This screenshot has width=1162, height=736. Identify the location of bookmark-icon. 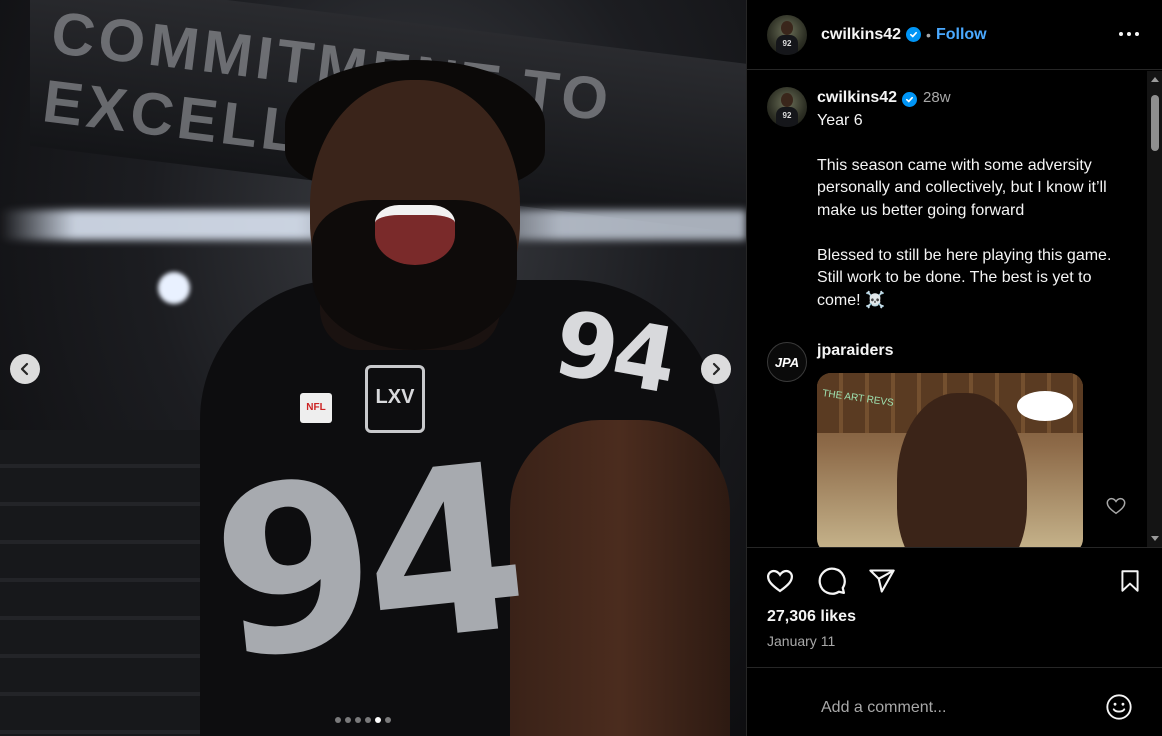
(1130, 581).